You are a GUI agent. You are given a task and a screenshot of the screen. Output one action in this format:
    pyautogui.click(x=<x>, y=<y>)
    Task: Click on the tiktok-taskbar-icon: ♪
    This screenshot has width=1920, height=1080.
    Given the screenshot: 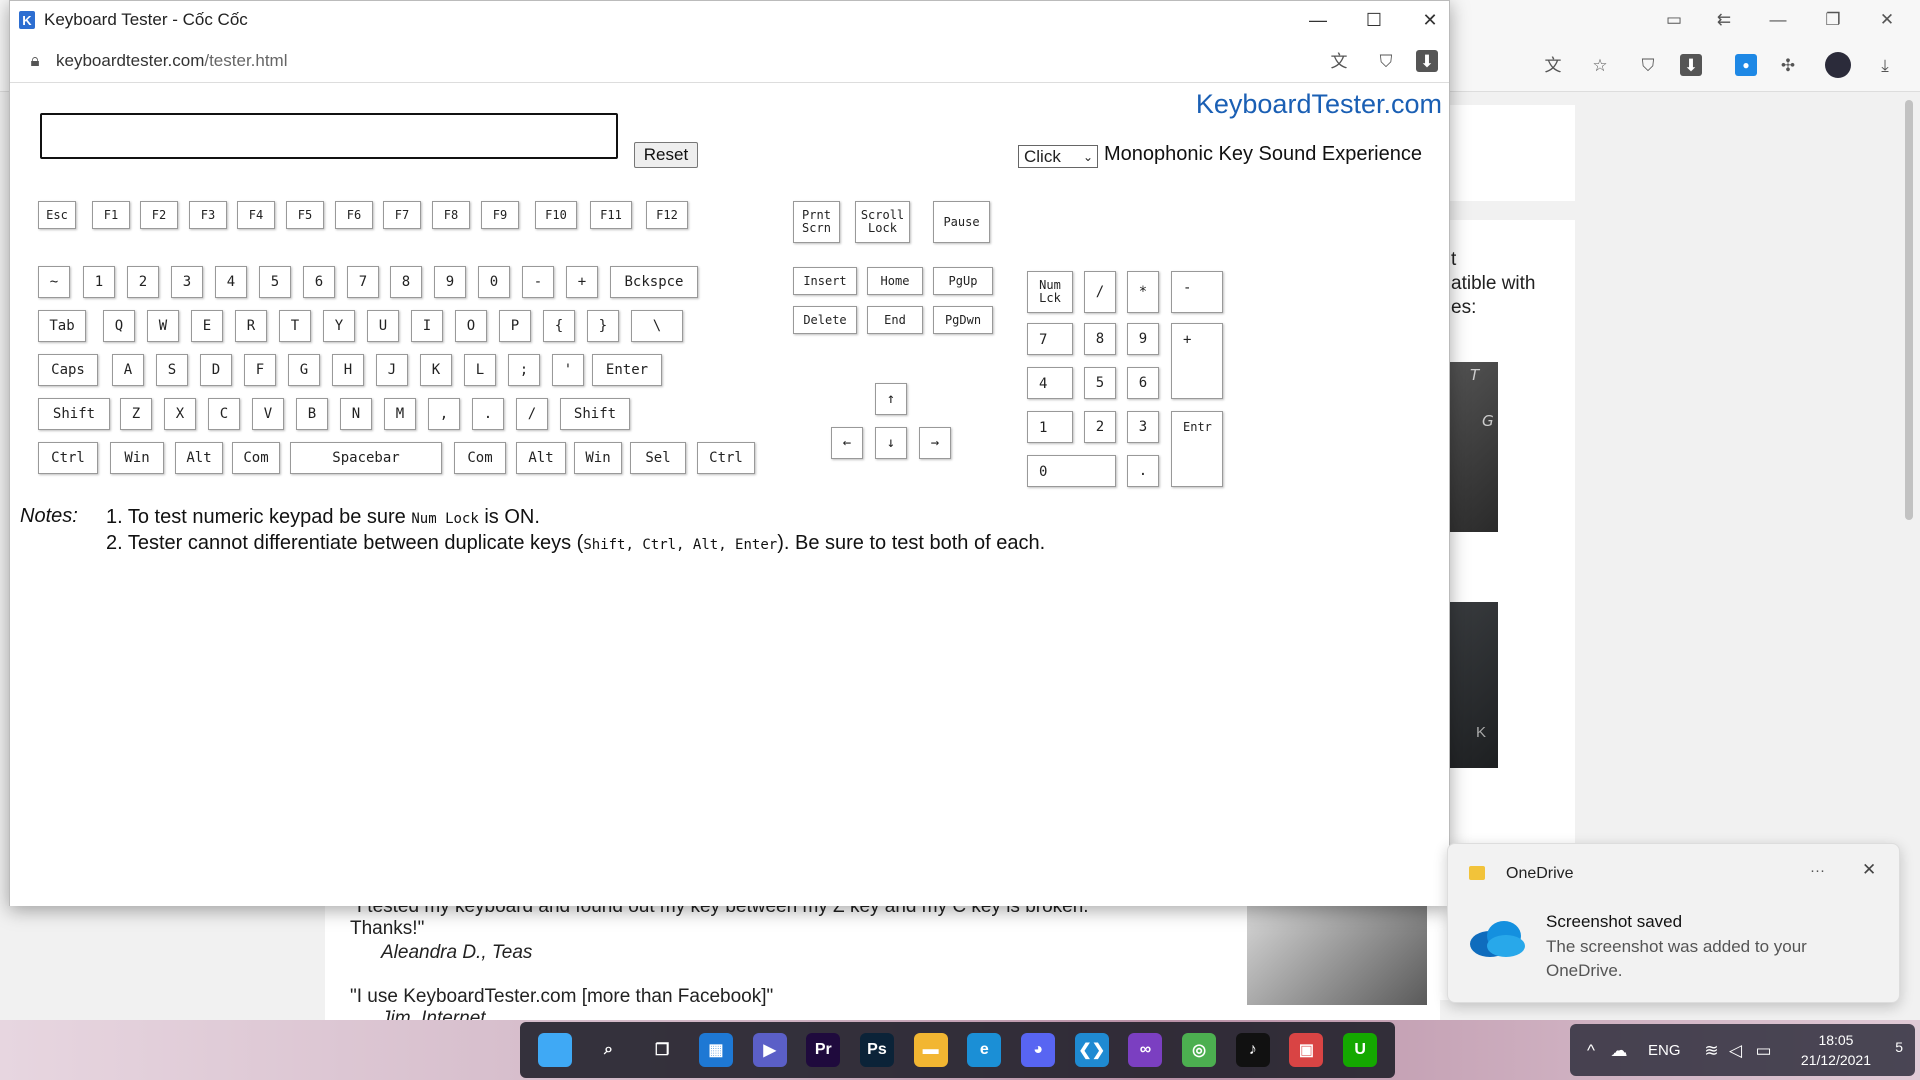 What is the action you would take?
    pyautogui.click(x=1252, y=1050)
    